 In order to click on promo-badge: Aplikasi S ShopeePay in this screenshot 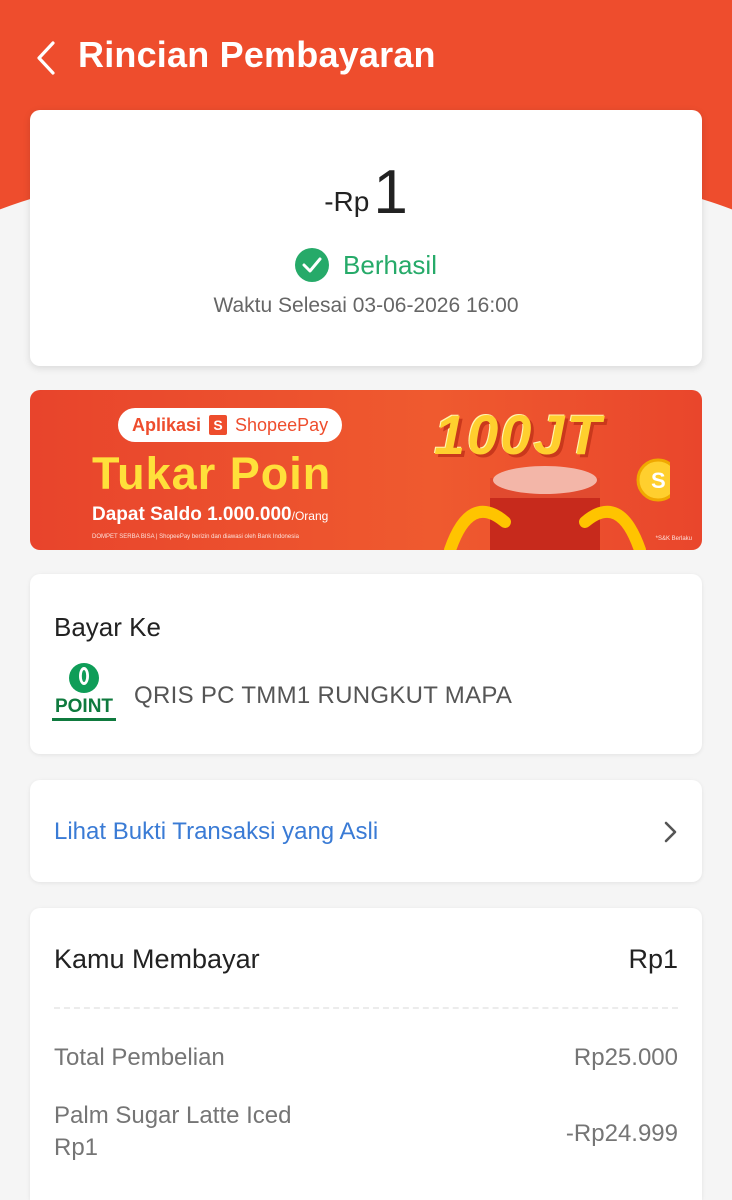, I will do `click(230, 425)`.